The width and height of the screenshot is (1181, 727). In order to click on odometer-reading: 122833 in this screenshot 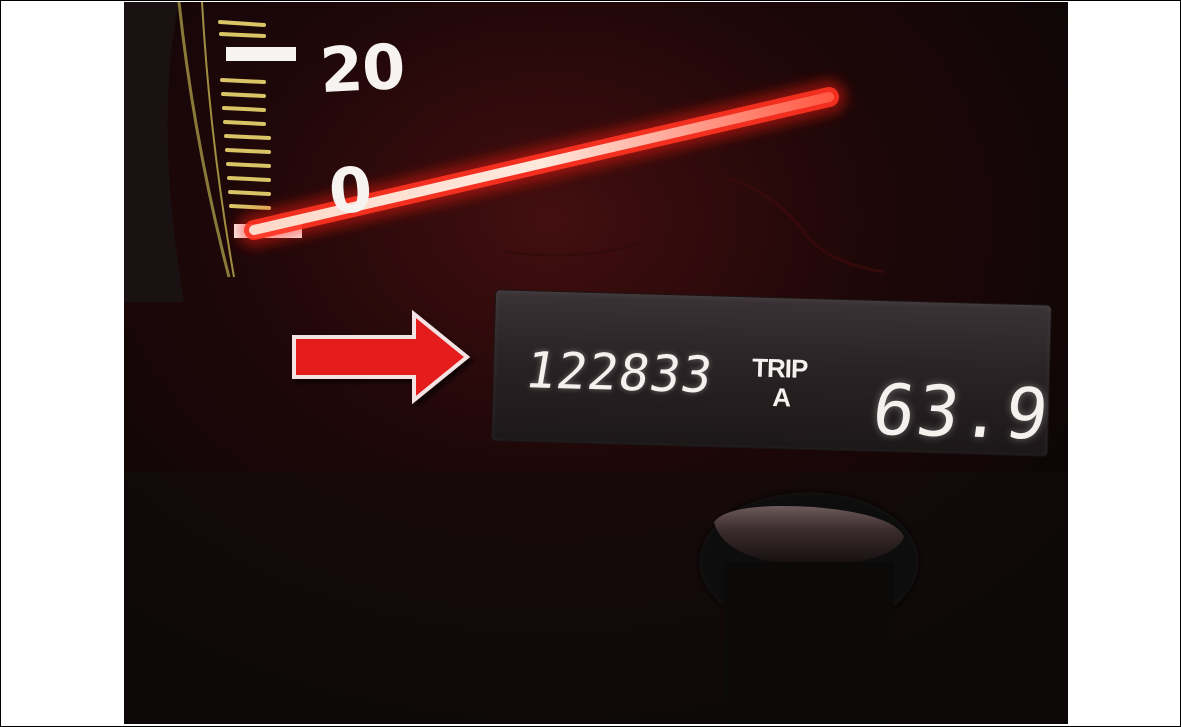, I will do `click(619, 373)`.